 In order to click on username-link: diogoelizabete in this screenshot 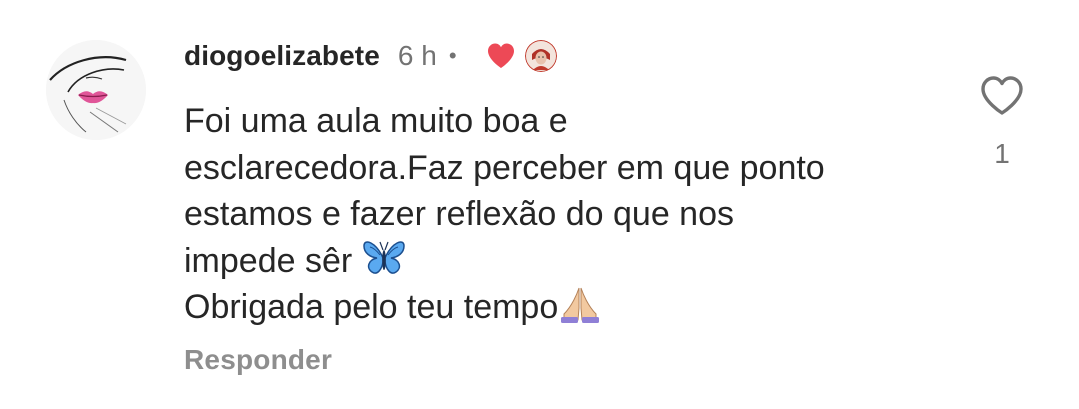, I will do `click(282, 56)`.